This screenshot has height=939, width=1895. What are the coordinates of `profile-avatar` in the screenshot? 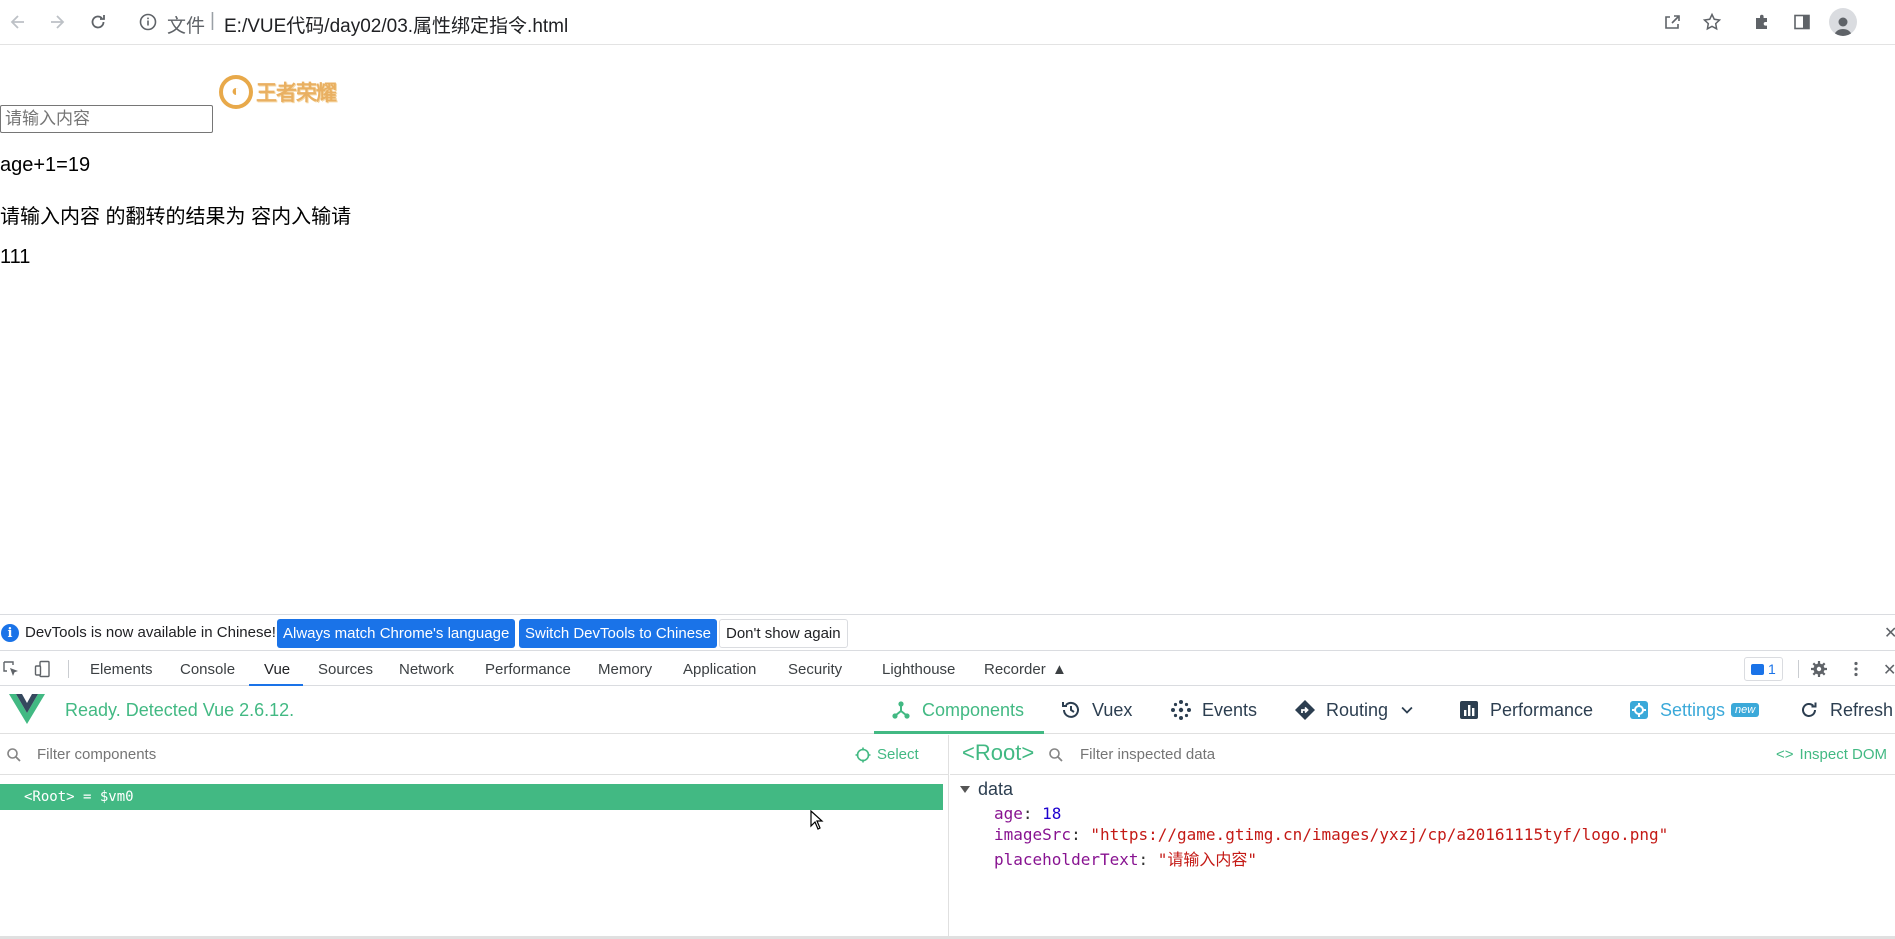 It's located at (1843, 22).